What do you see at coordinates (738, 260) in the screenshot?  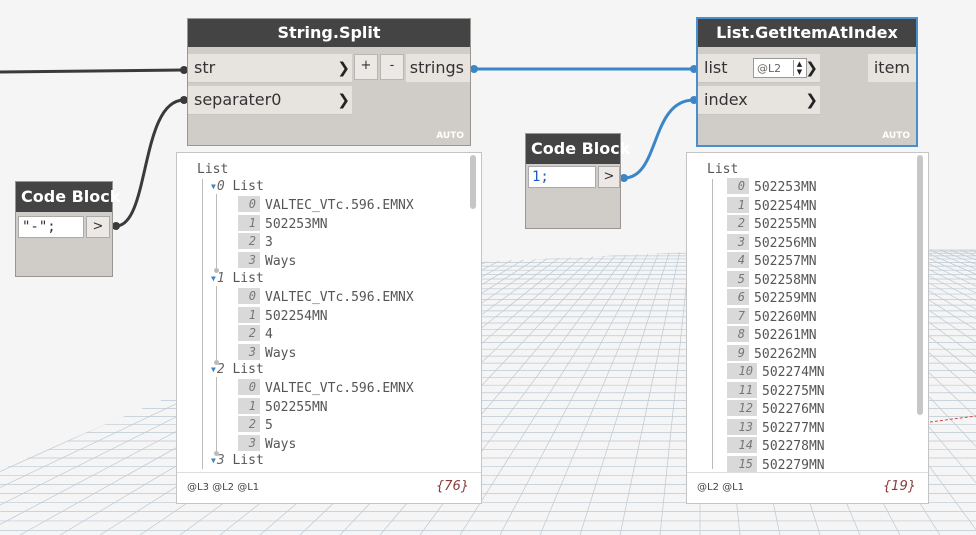 I see `item-index: 4` at bounding box center [738, 260].